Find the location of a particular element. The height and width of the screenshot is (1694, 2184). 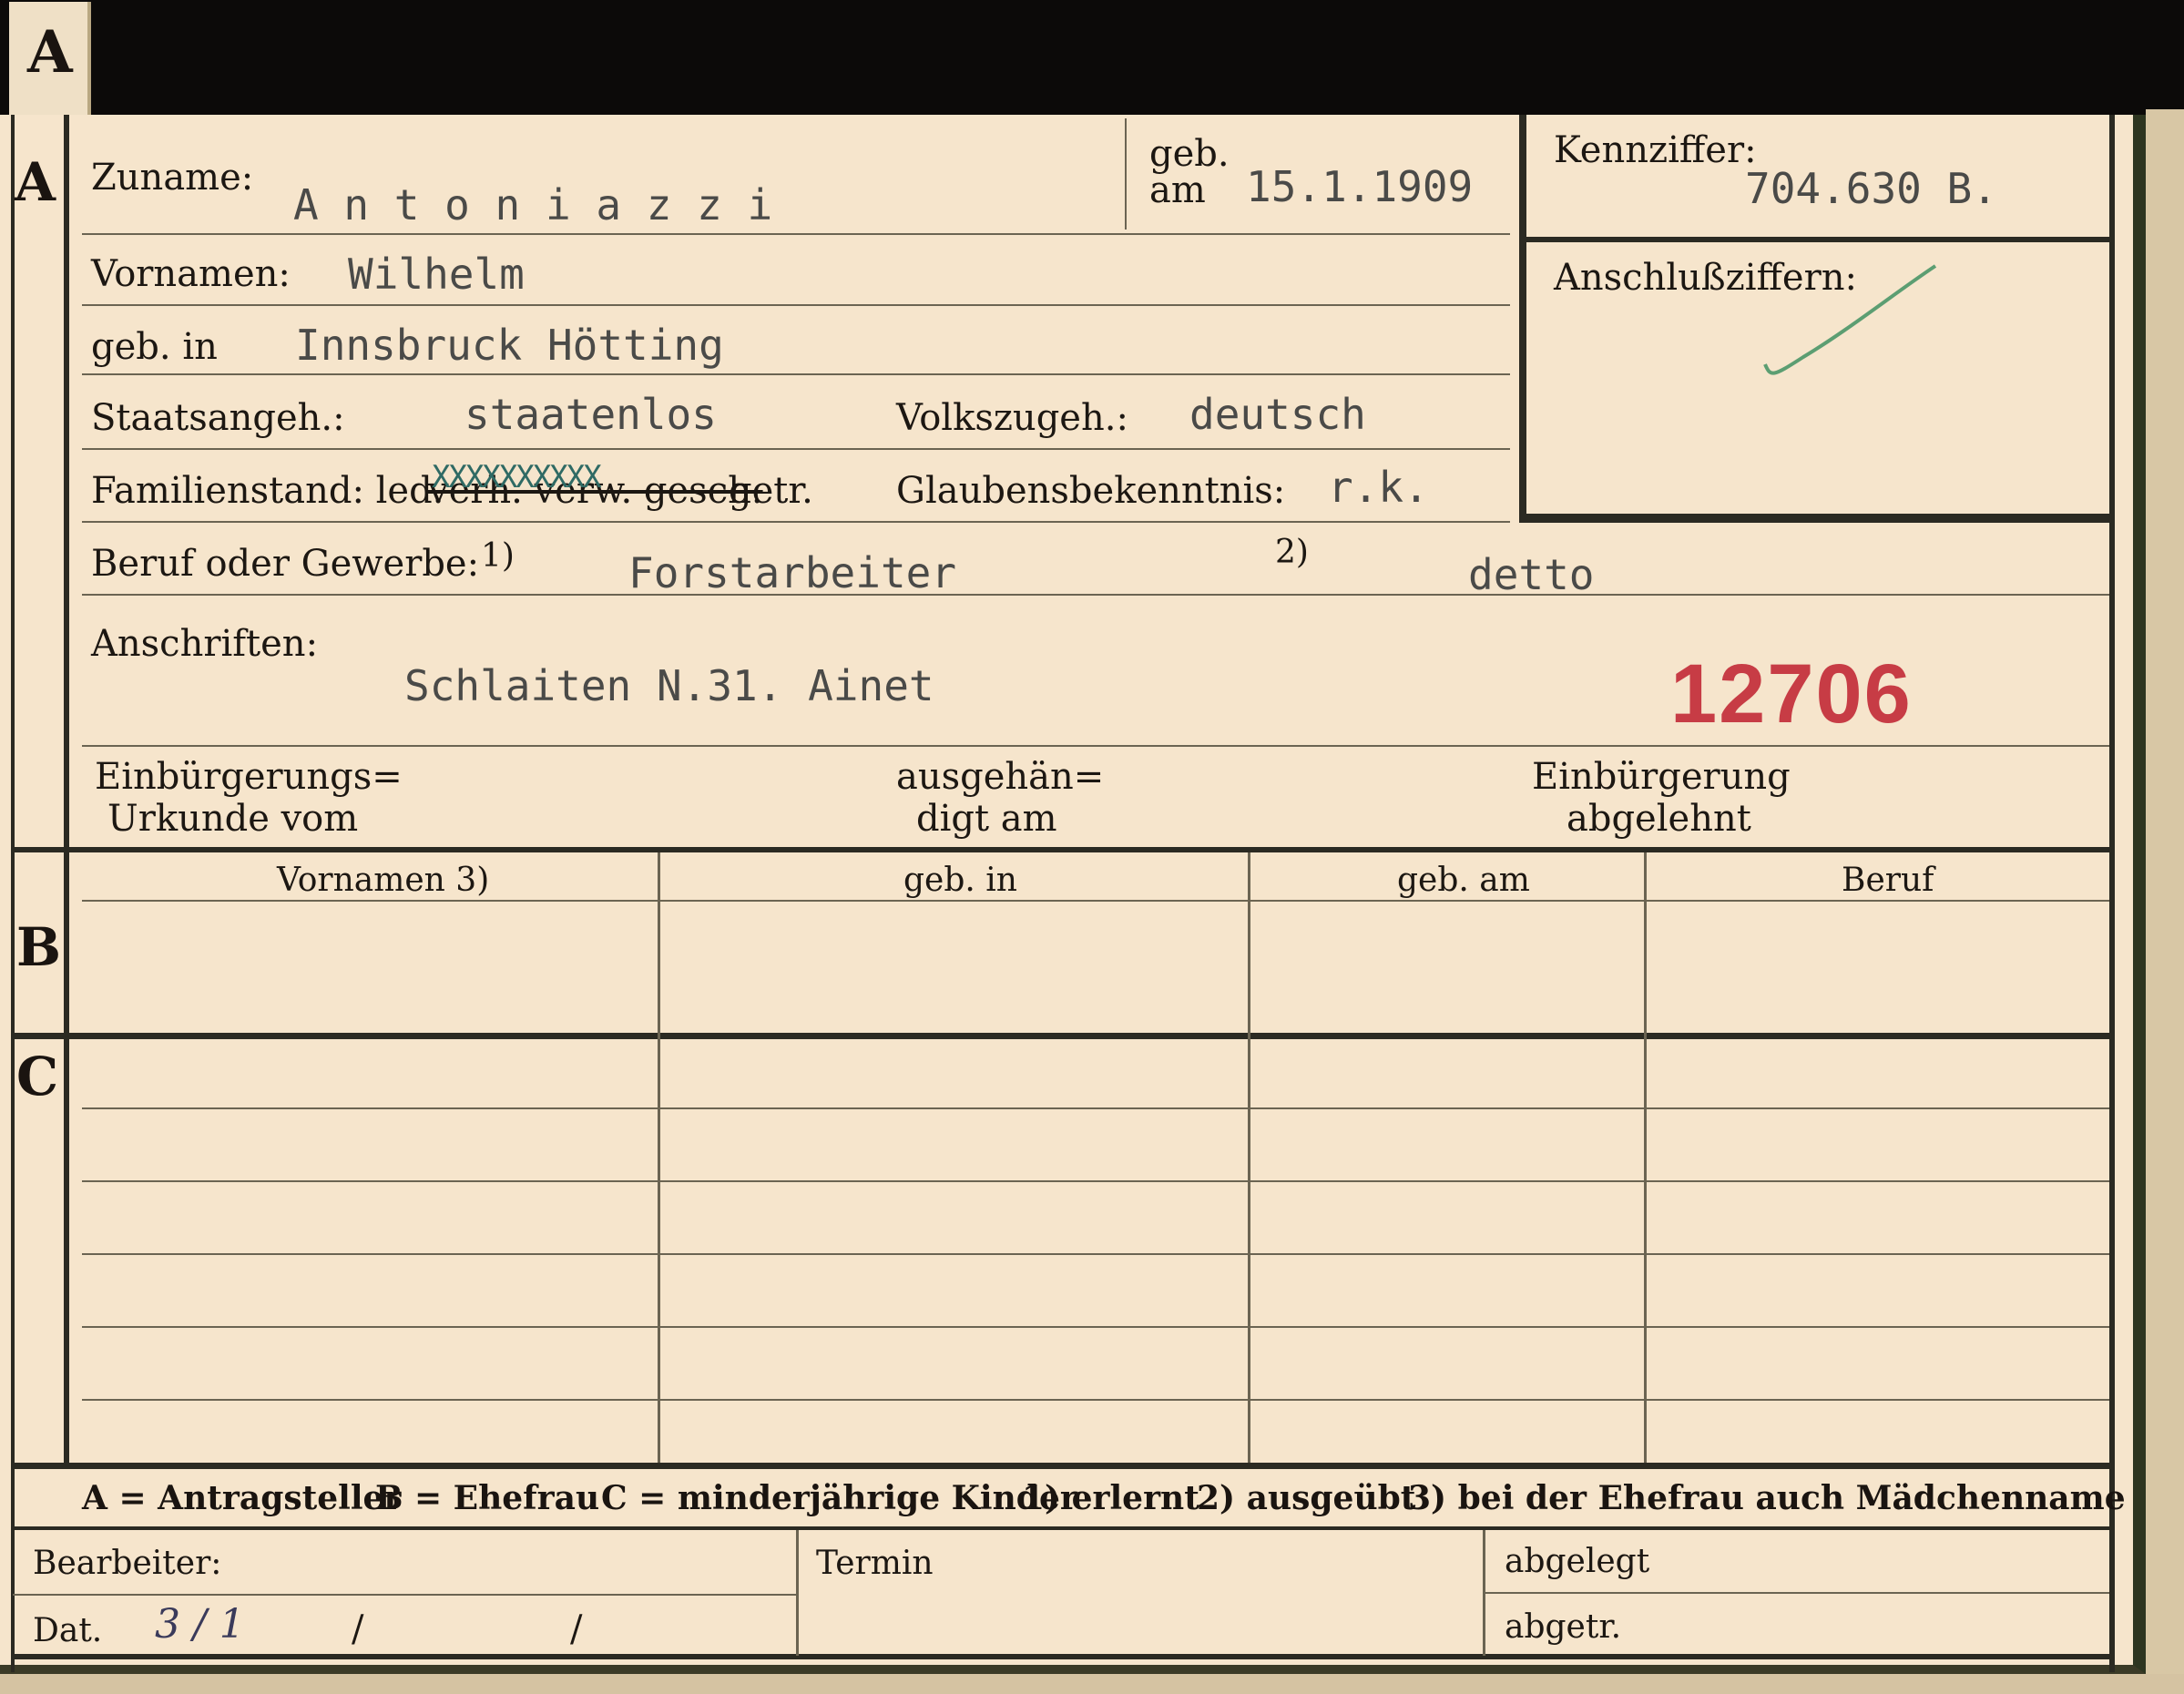

staatsangeh-value: staatenlos is located at coordinates (591, 414).